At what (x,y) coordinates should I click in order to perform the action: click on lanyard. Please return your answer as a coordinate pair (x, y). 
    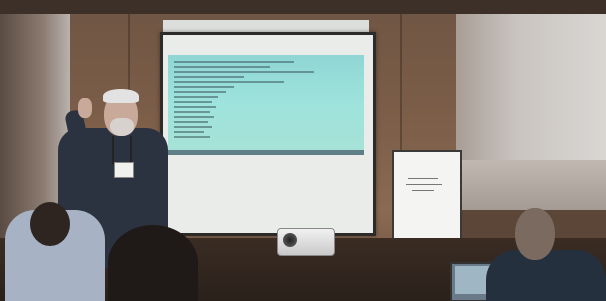
    Looking at the image, I should click on (122, 150).